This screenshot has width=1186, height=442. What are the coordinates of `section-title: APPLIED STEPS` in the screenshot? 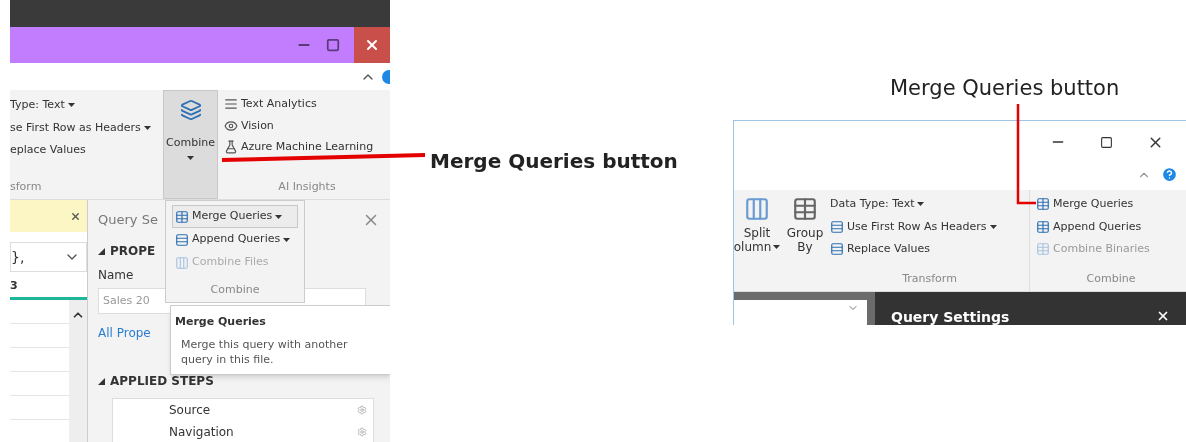 It's located at (239, 381).